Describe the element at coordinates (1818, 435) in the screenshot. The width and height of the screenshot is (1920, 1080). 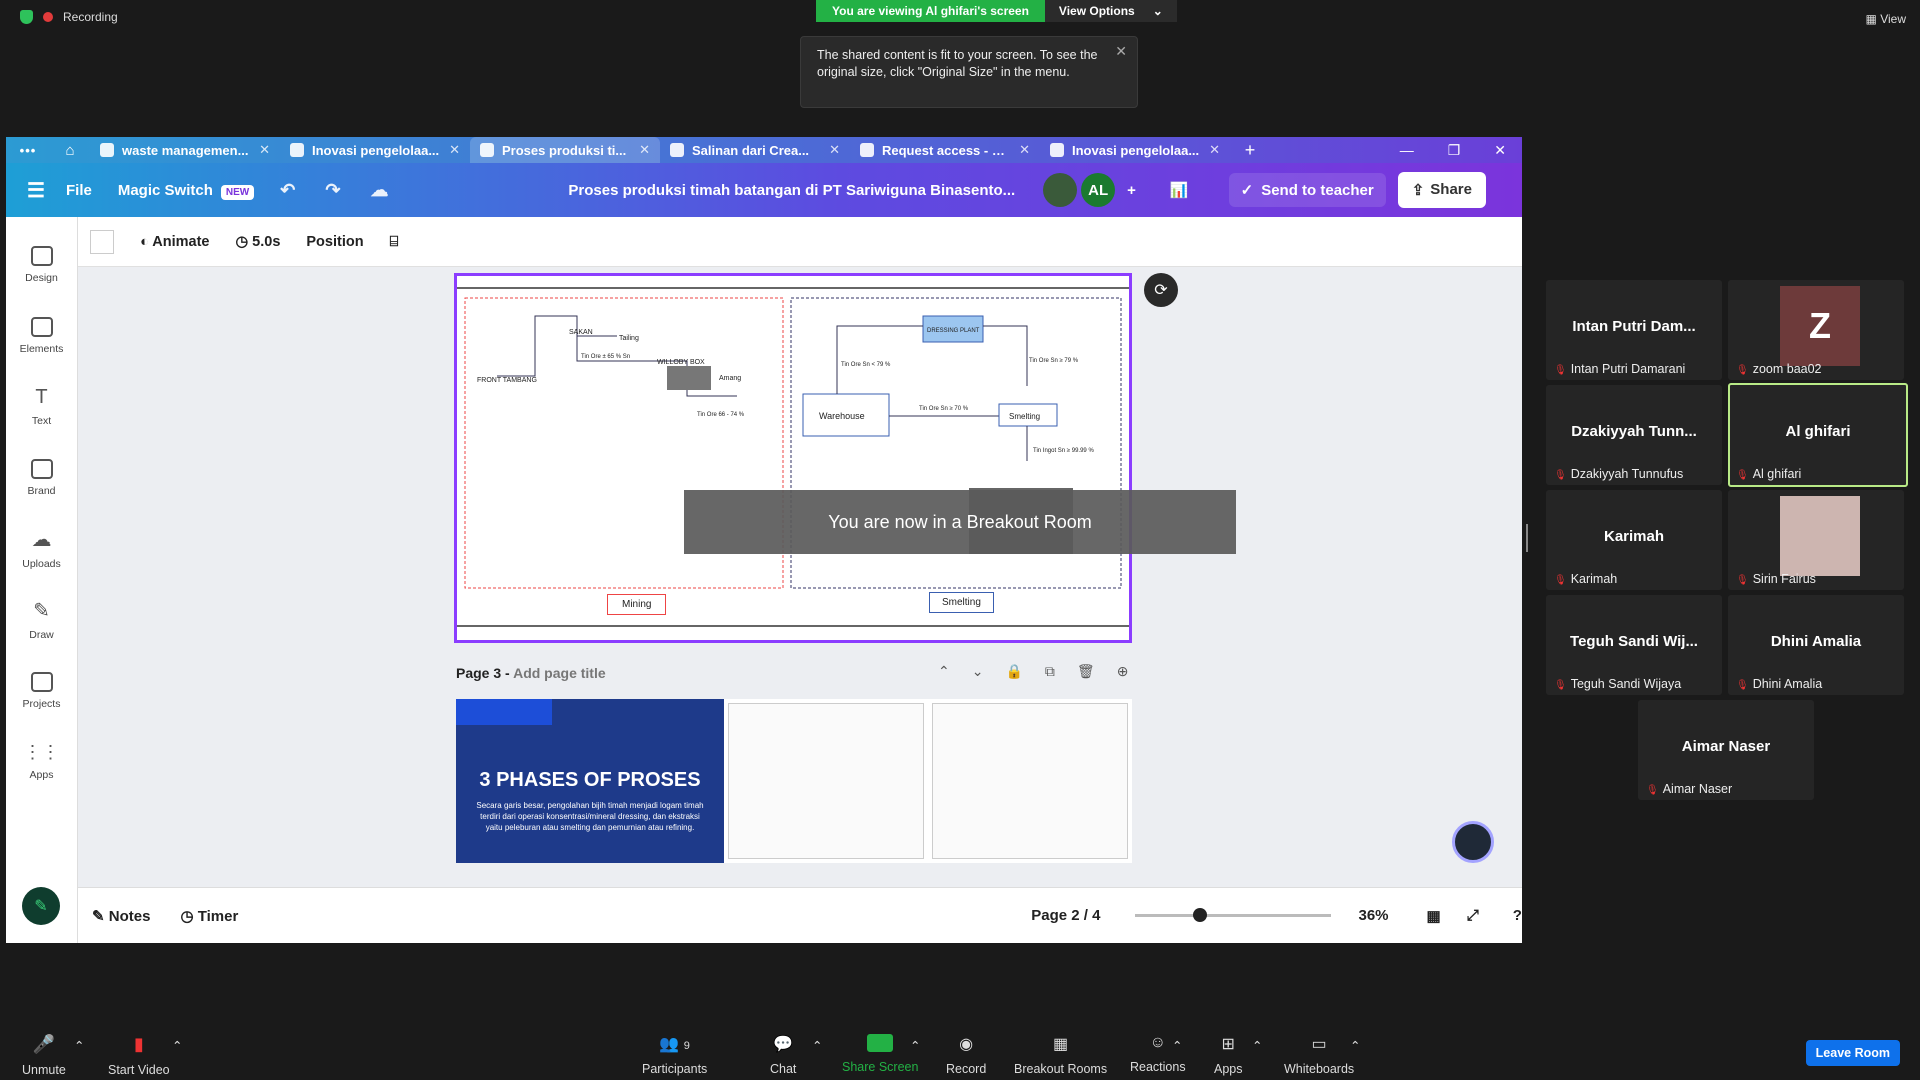
I see `participant-tile-active-speaker: Al ghifari Al ghifari` at that location.